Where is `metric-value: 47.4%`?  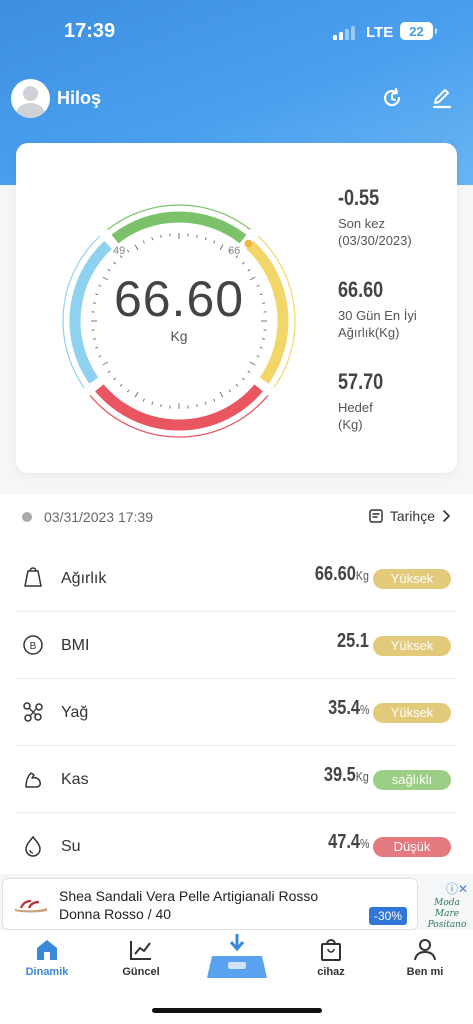
metric-value: 47.4% is located at coordinates (348, 842).